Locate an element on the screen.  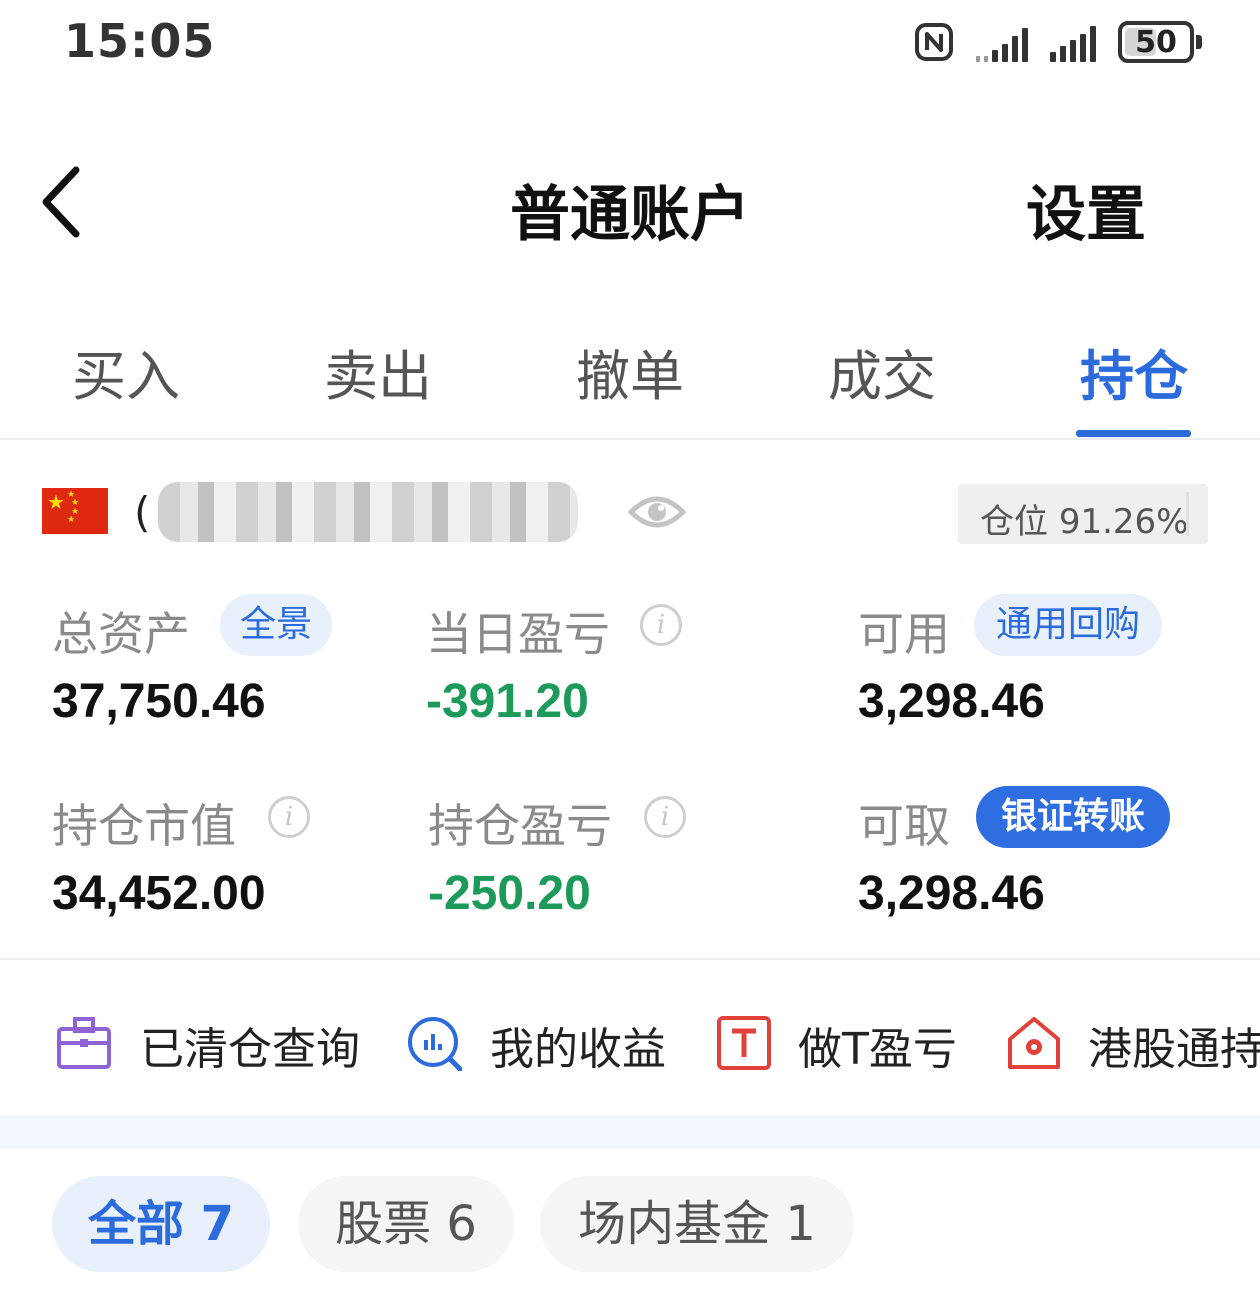
chart-search-icon is located at coordinates (435, 1044).